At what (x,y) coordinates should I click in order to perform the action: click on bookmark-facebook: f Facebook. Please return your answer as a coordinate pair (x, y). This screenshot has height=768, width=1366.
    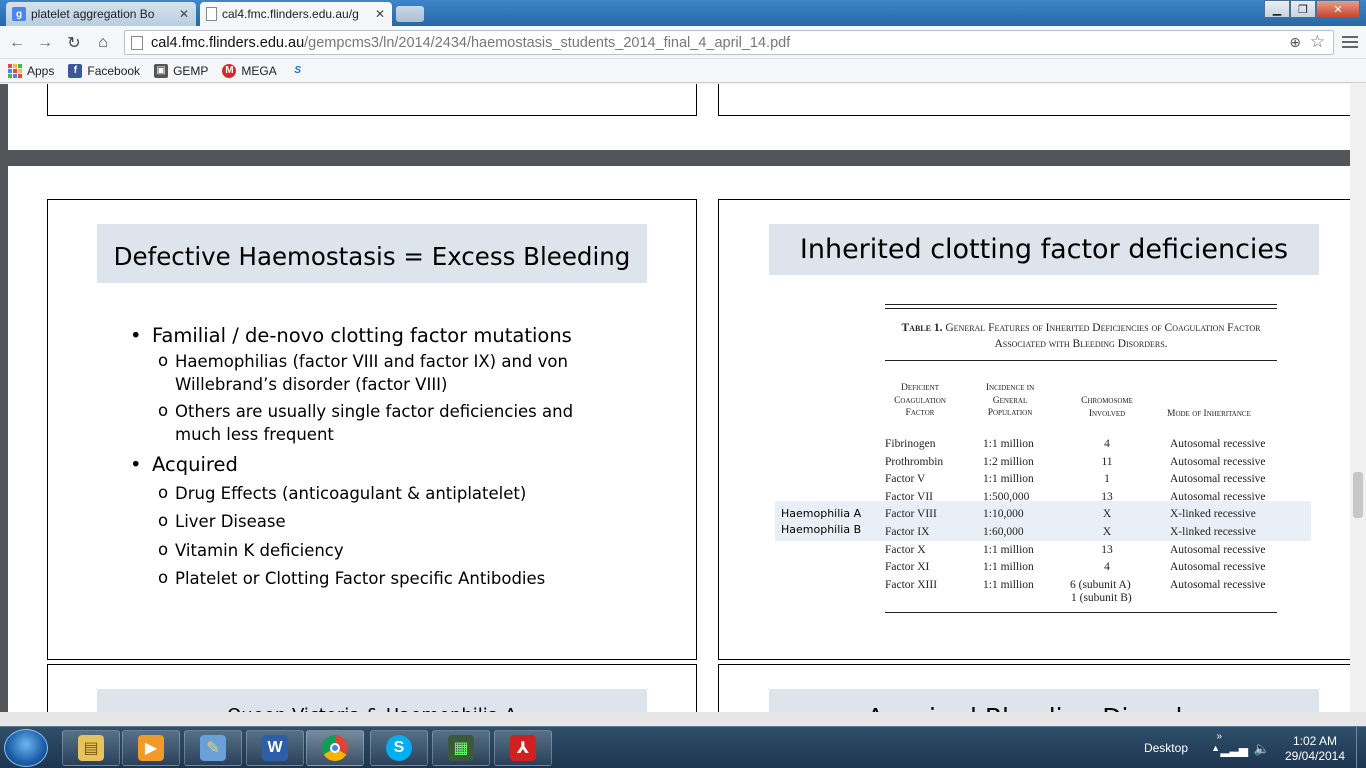
    Looking at the image, I should click on (104, 70).